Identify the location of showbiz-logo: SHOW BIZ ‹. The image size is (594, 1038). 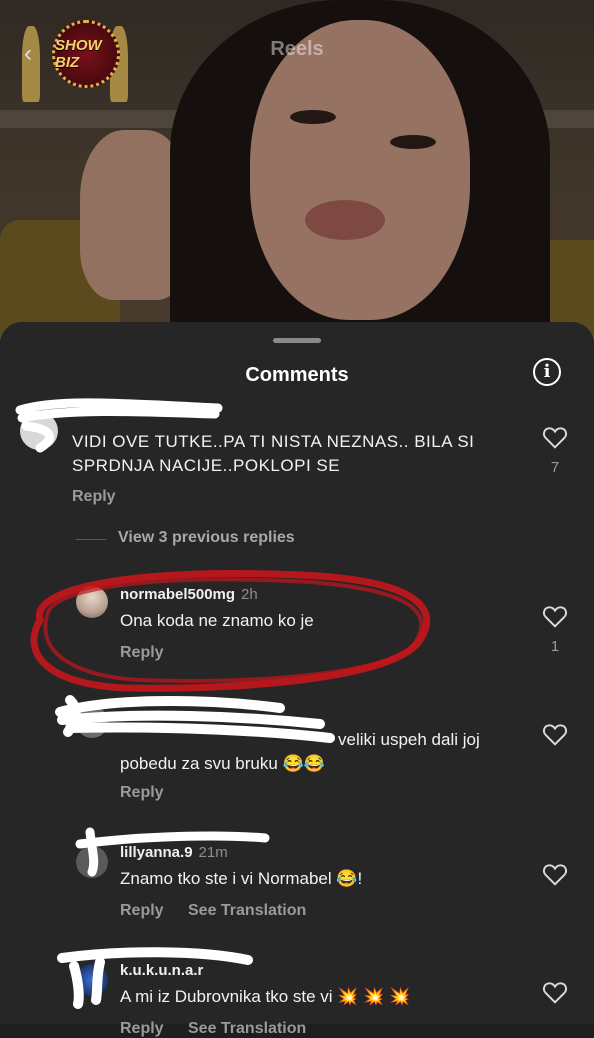
(74, 61).